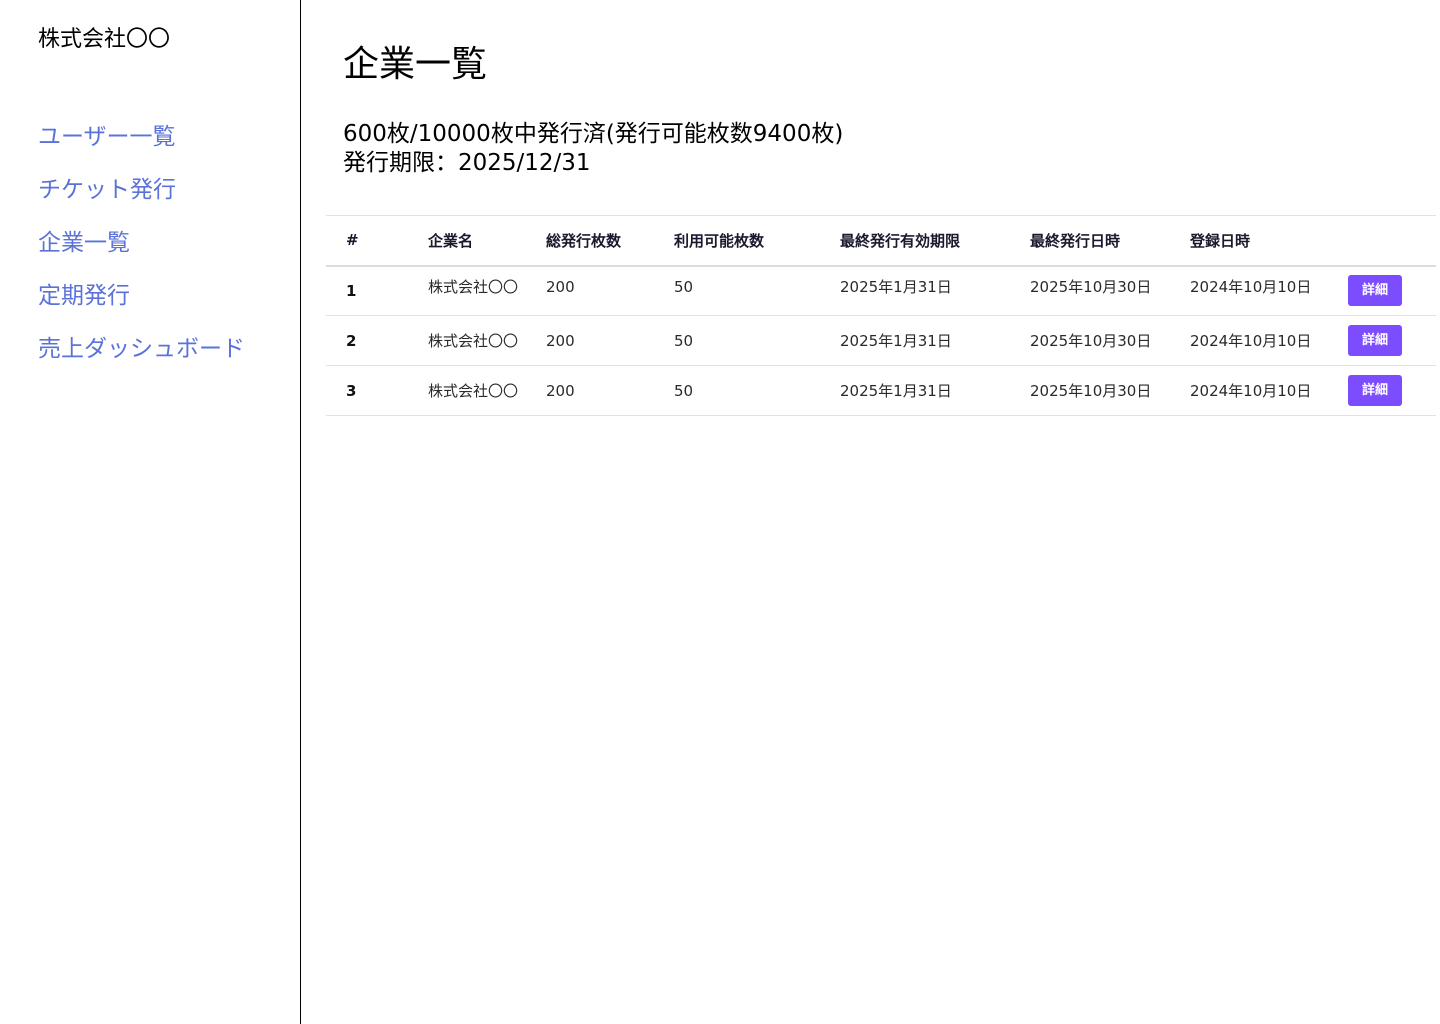 This screenshot has width=1440, height=1024. I want to click on page-title: 企業一覧, so click(415, 64).